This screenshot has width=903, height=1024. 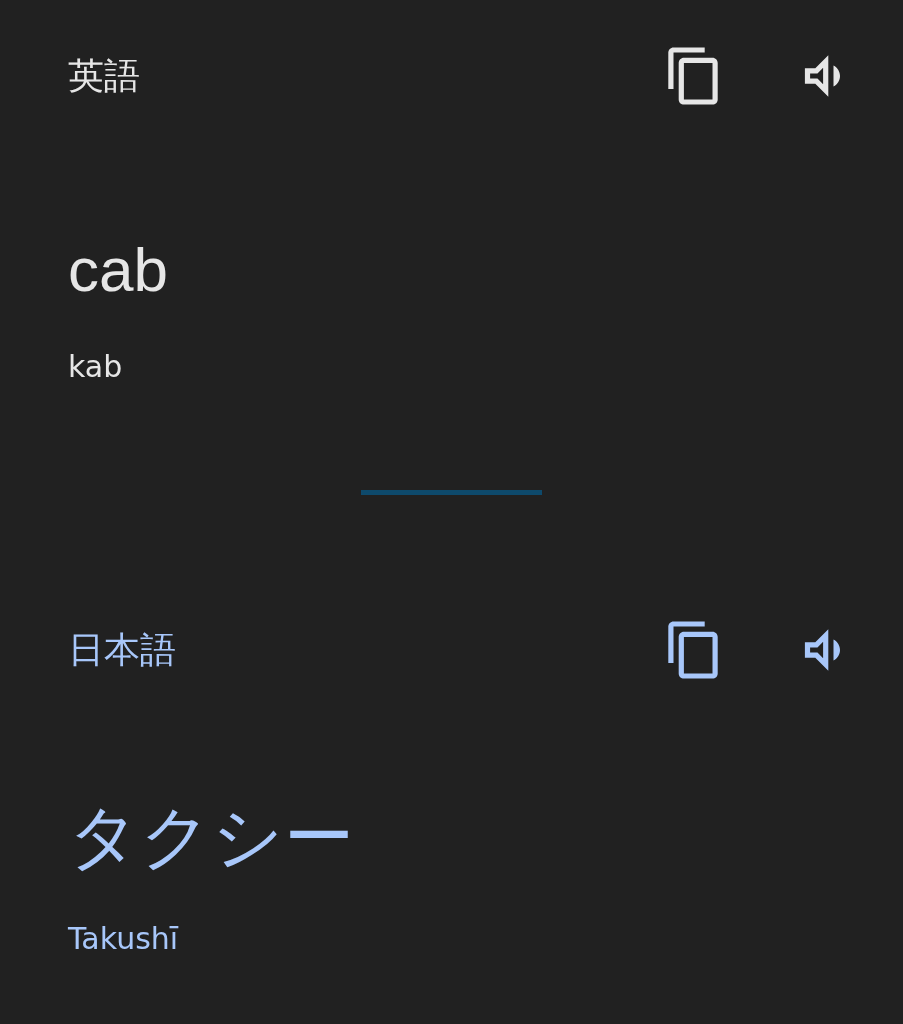 What do you see at coordinates (124, 939) in the screenshot?
I see `romanization-text: Takushī` at bounding box center [124, 939].